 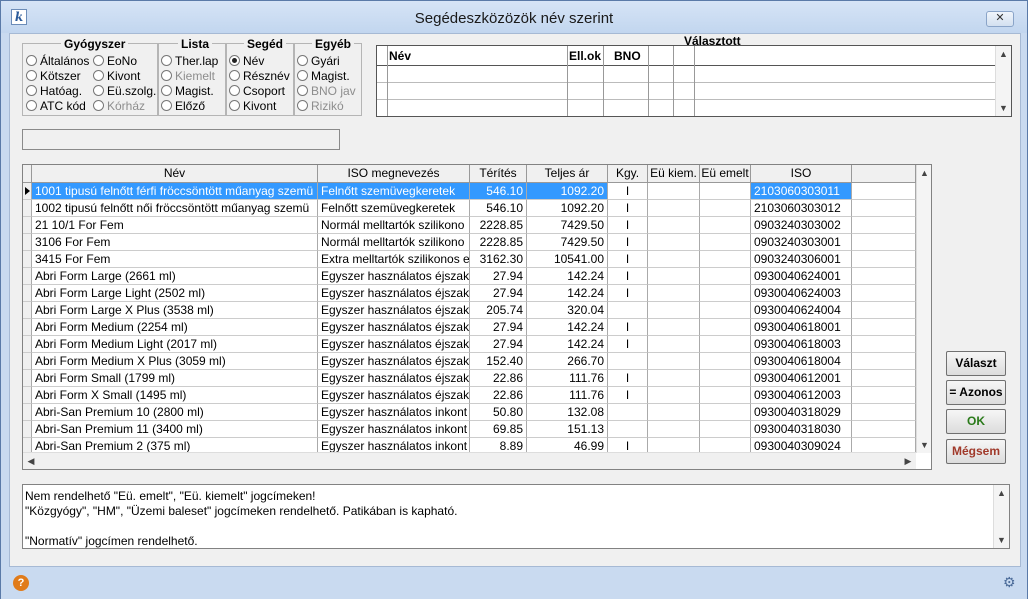 I want to click on cell-nev: Abri Form Large (2661 ml), so click(x=175, y=276).